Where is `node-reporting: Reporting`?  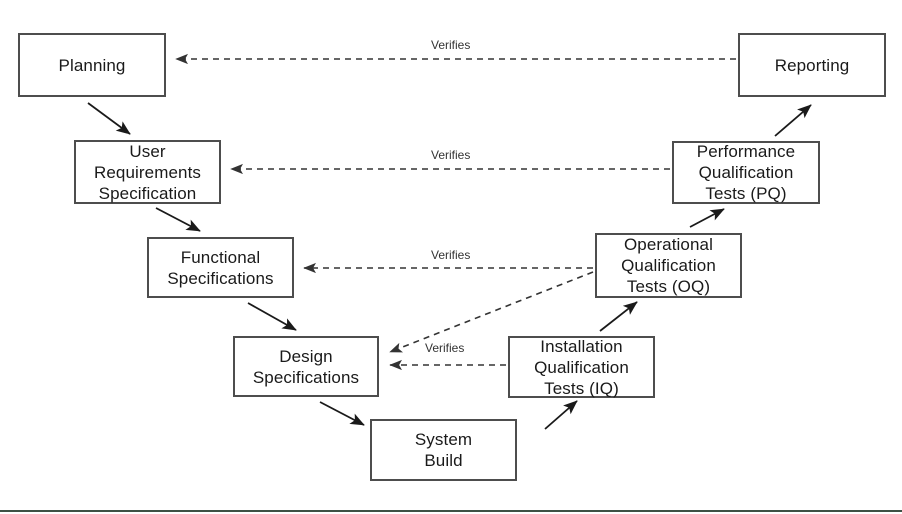 node-reporting: Reporting is located at coordinates (812, 65).